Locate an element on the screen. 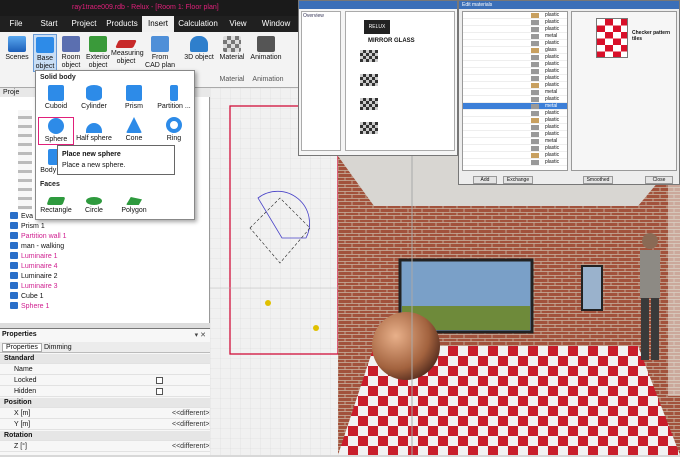  tree-item: Cube 1 is located at coordinates (105, 297).